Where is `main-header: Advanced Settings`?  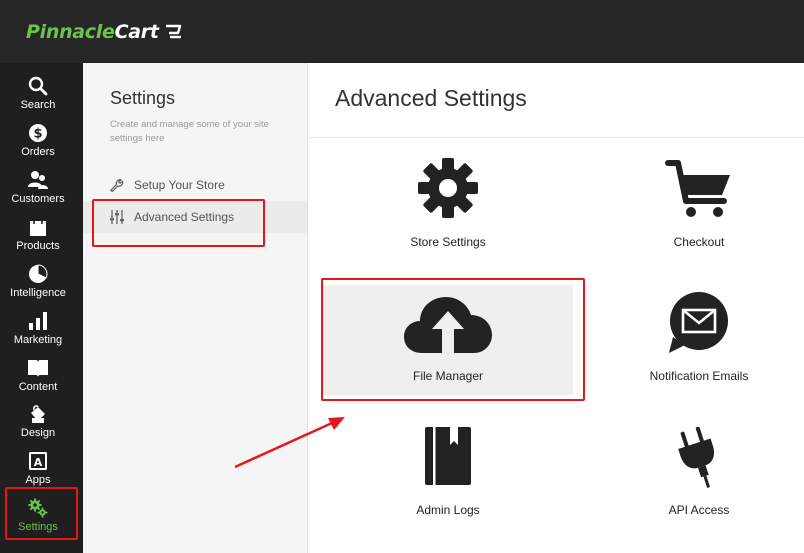
main-header: Advanced Settings is located at coordinates (556, 100).